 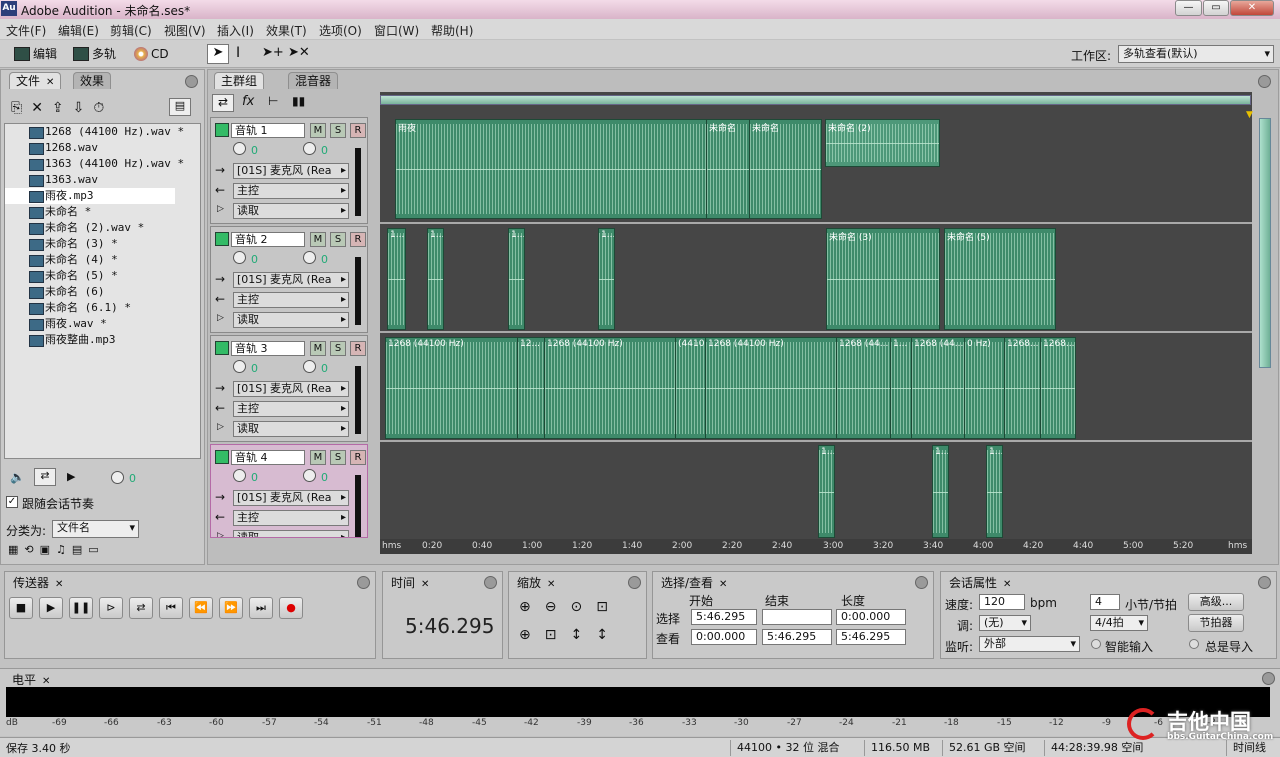 What do you see at coordinates (261, 608) in the screenshot?
I see `go-to-end-button: ⏭` at bounding box center [261, 608].